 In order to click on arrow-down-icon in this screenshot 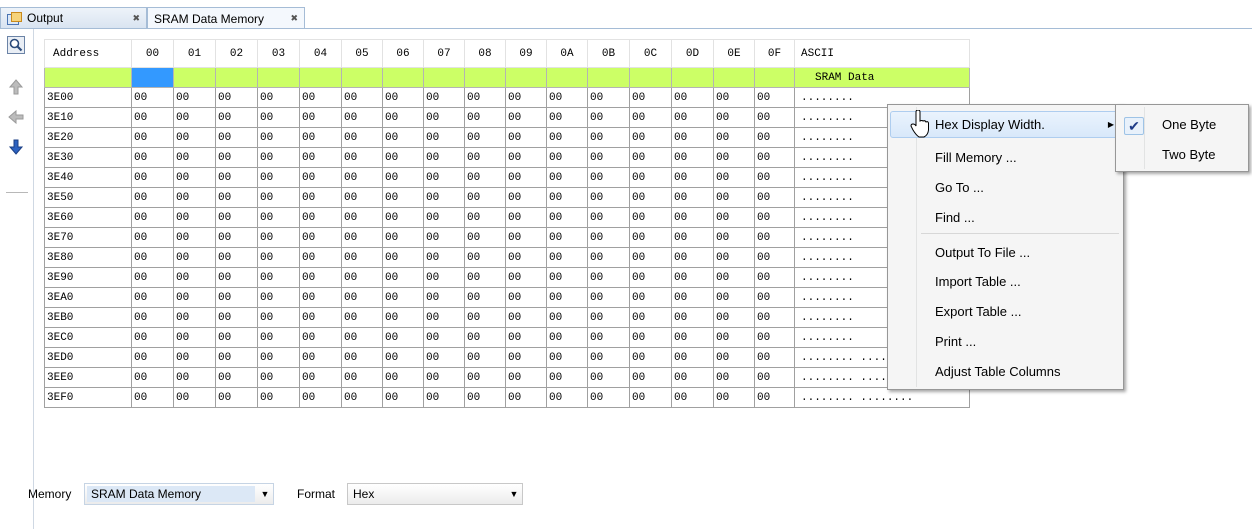, I will do `click(16, 147)`.